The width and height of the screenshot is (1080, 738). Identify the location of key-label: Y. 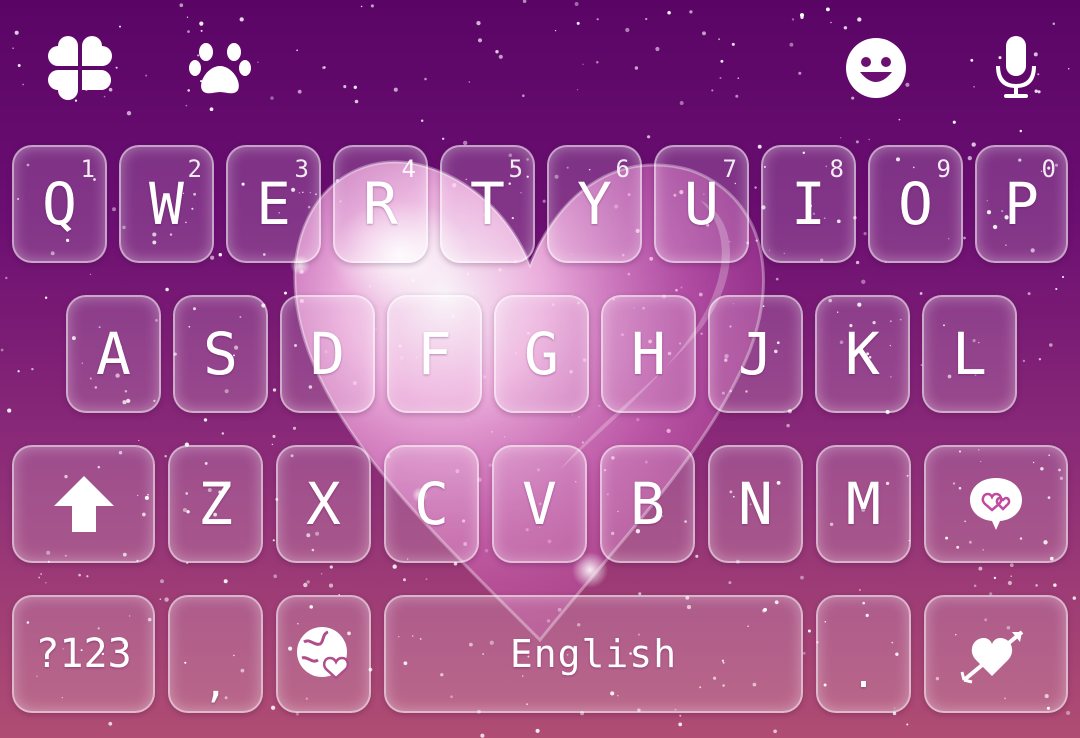
(594, 204).